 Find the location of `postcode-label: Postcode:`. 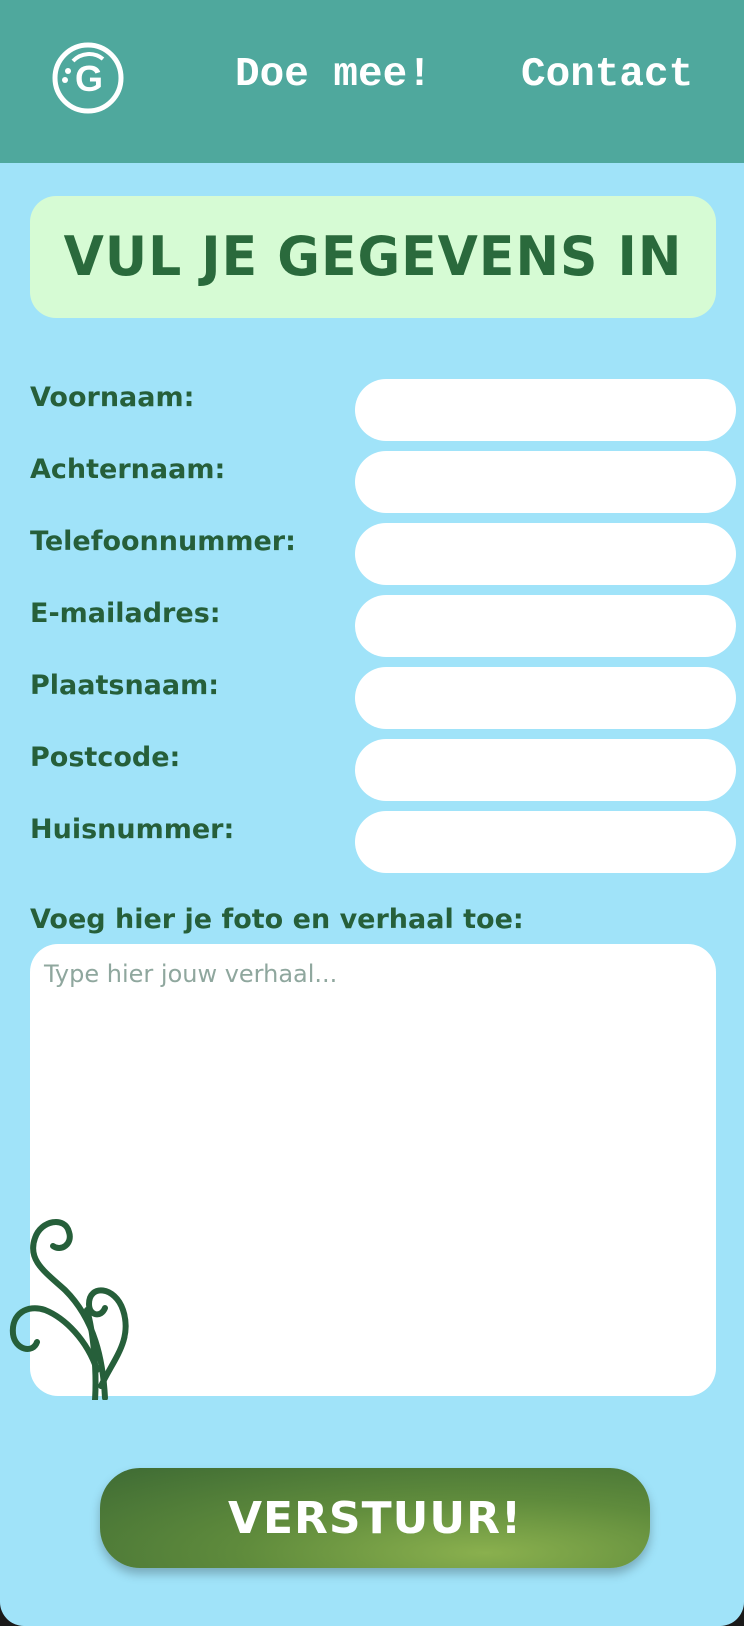

postcode-label: Postcode: is located at coordinates (105, 757).